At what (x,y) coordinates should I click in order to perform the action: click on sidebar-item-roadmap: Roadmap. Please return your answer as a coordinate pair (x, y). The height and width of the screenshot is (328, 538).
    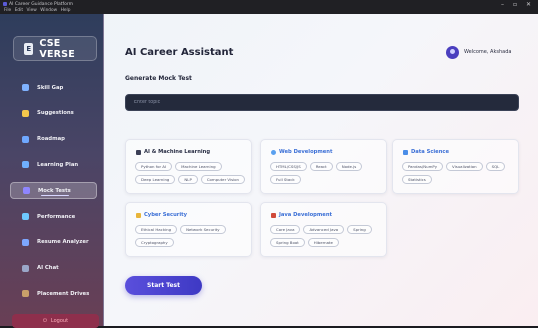
    Looking at the image, I should click on (53, 139).